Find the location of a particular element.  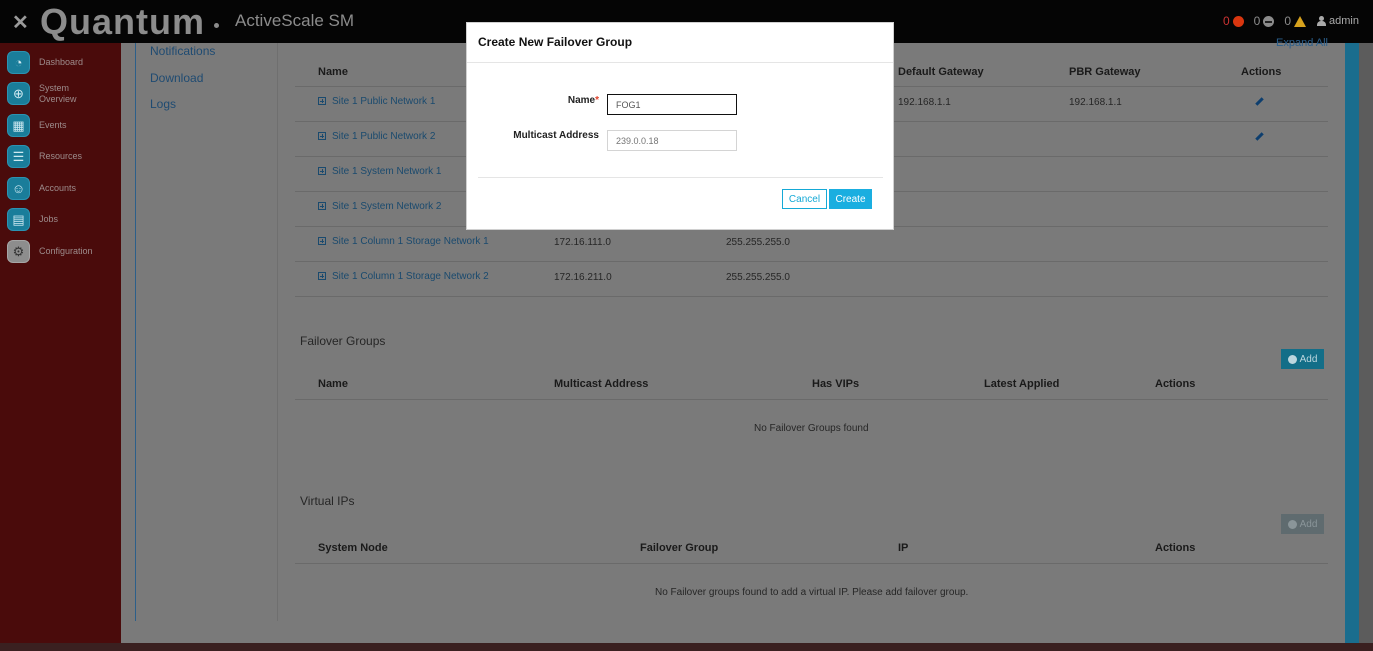

sidebar-item-label: Events is located at coordinates (53, 125).